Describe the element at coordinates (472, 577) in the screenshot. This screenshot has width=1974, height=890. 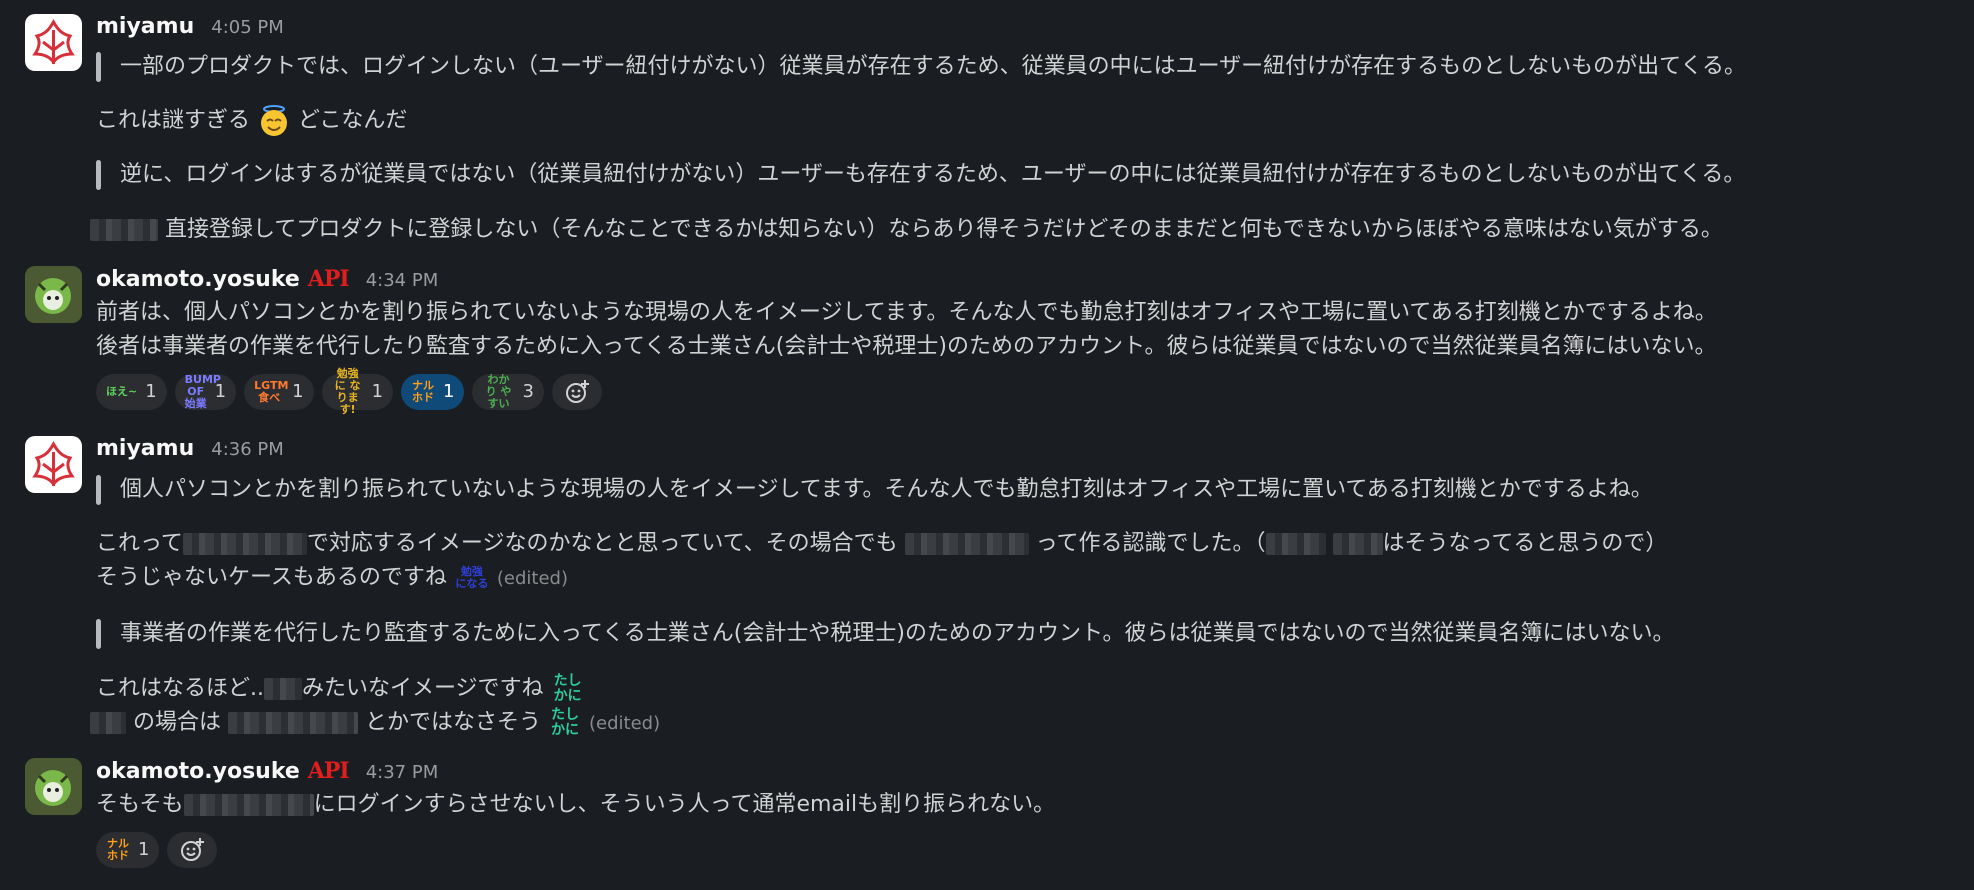
I see `benkyo-ni-naru-stamp: 勉強 になる` at that location.